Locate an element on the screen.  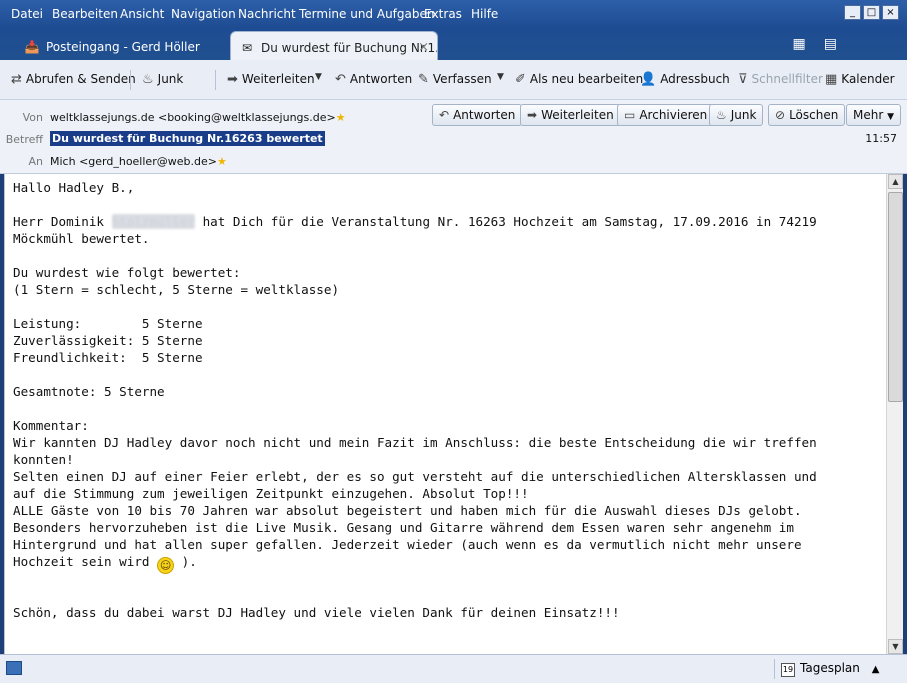
addressbook-button: 👤 Adressbuch is located at coordinates (685, 79).